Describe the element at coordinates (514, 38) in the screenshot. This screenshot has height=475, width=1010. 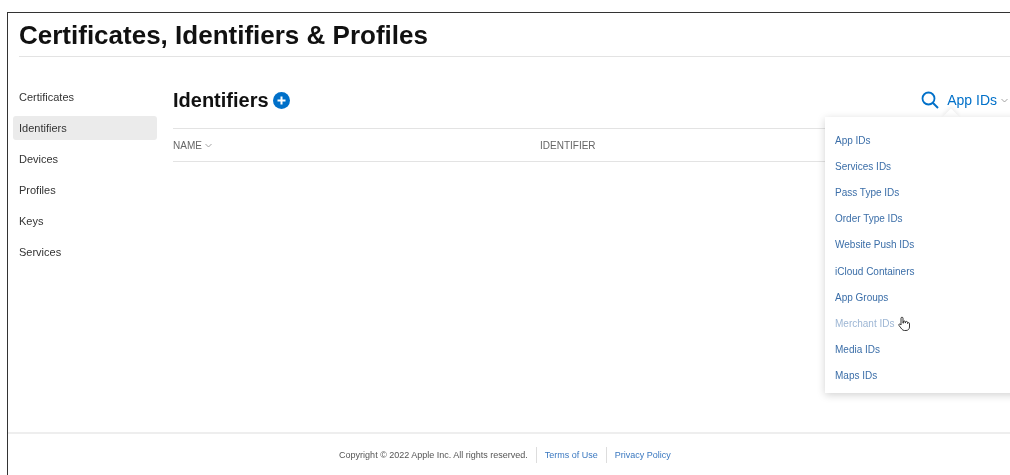
I see `page-title: Certificates, Identifiers & Profiles` at that location.